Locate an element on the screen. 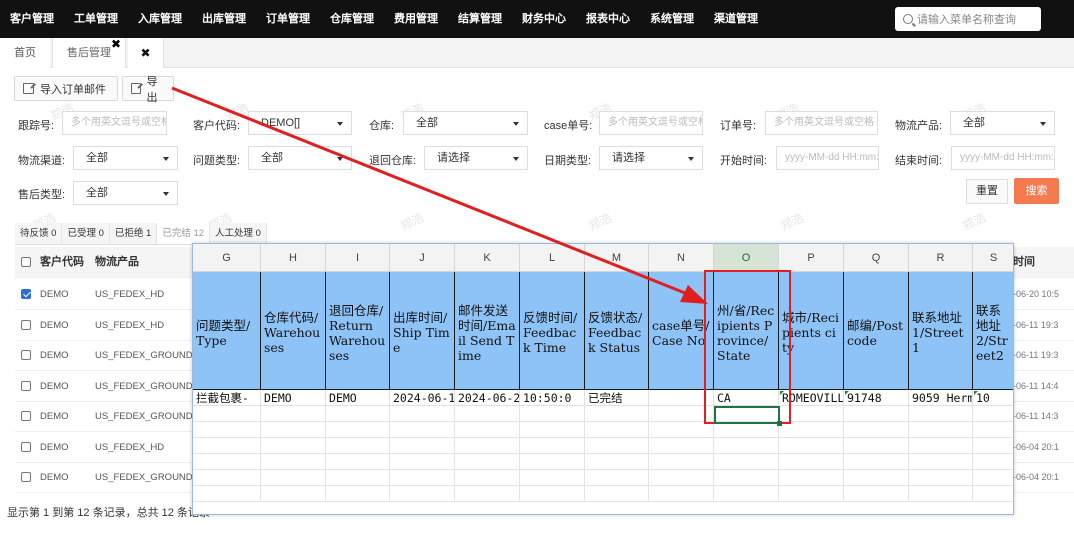  status-tab: 已完结 12 is located at coordinates (184, 233).